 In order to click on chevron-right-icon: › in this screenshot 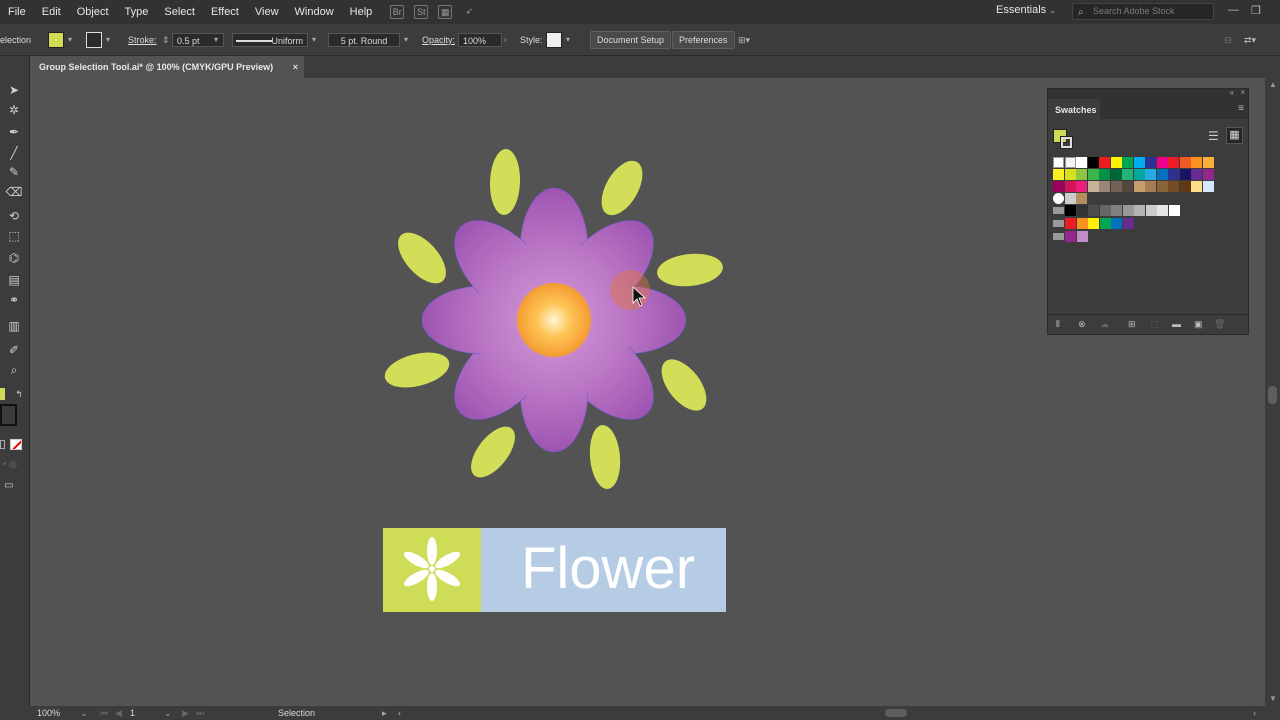, I will do `click(505, 40)`.